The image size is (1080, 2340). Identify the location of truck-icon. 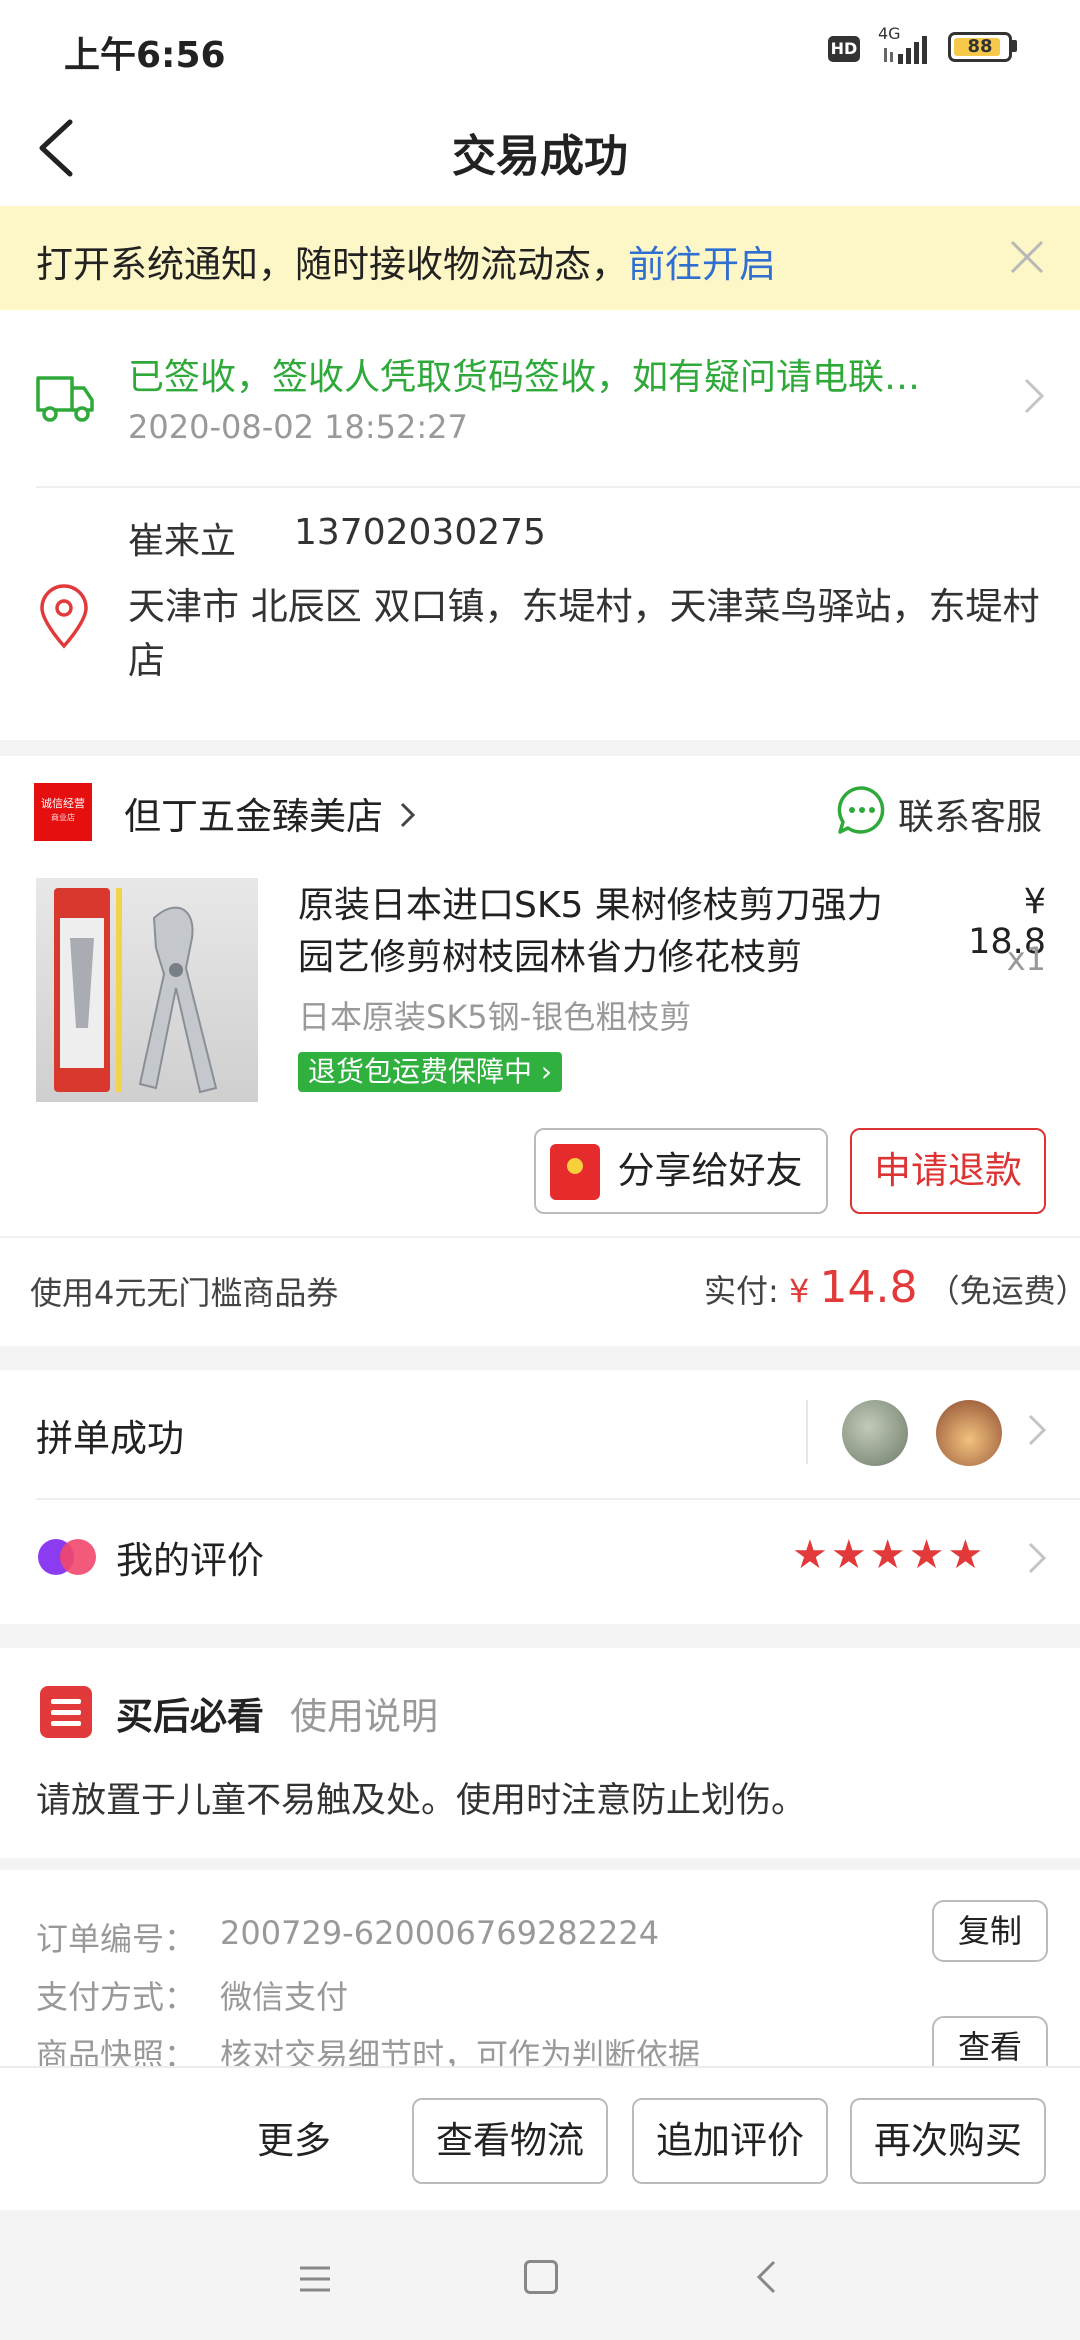
(65, 399).